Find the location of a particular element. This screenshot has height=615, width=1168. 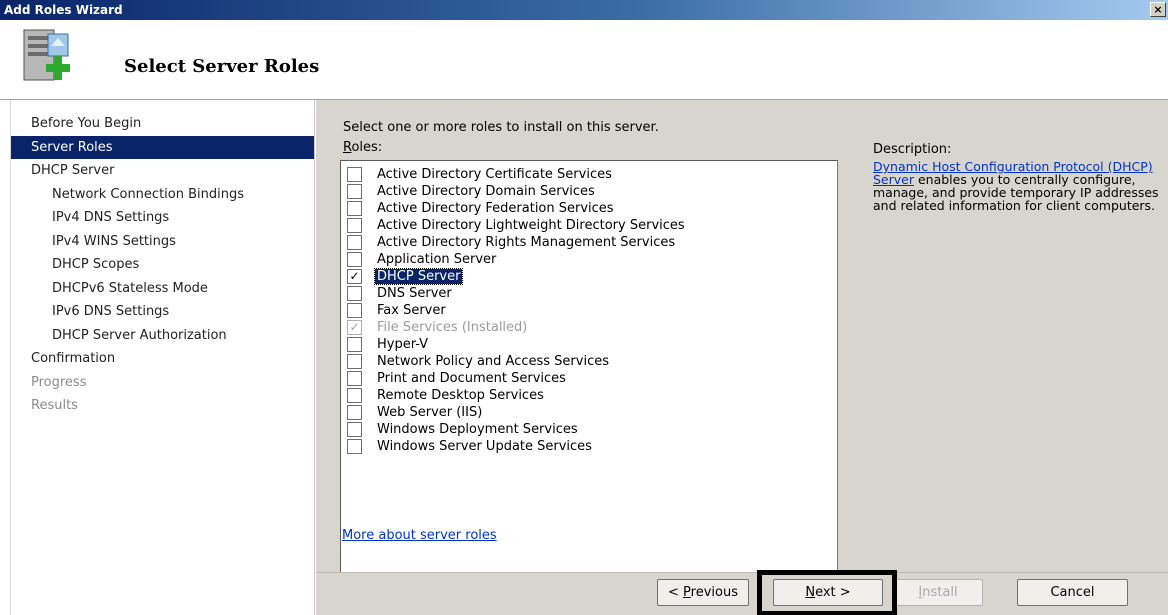

role-item: Print and Document Services is located at coordinates (589, 378).